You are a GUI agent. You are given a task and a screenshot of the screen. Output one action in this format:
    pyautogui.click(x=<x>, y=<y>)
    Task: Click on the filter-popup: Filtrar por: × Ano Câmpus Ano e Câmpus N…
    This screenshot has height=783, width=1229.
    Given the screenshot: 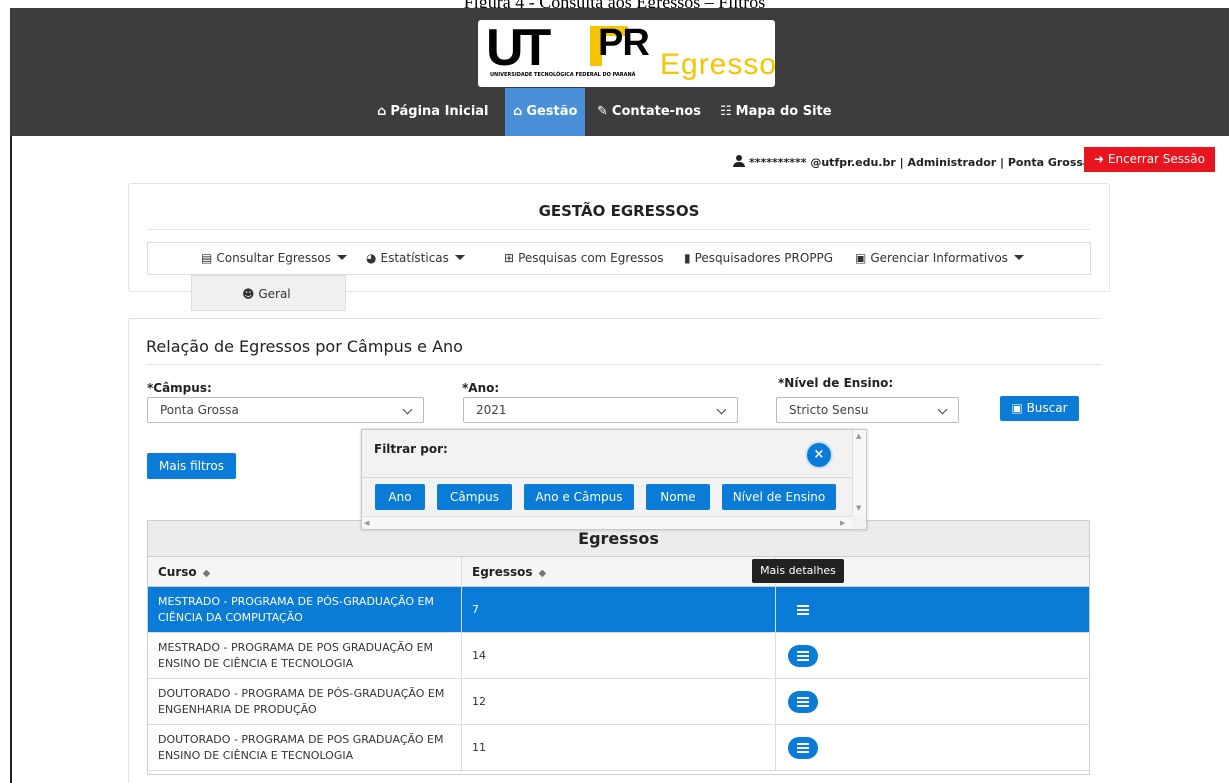 What is the action you would take?
    pyautogui.click(x=614, y=479)
    